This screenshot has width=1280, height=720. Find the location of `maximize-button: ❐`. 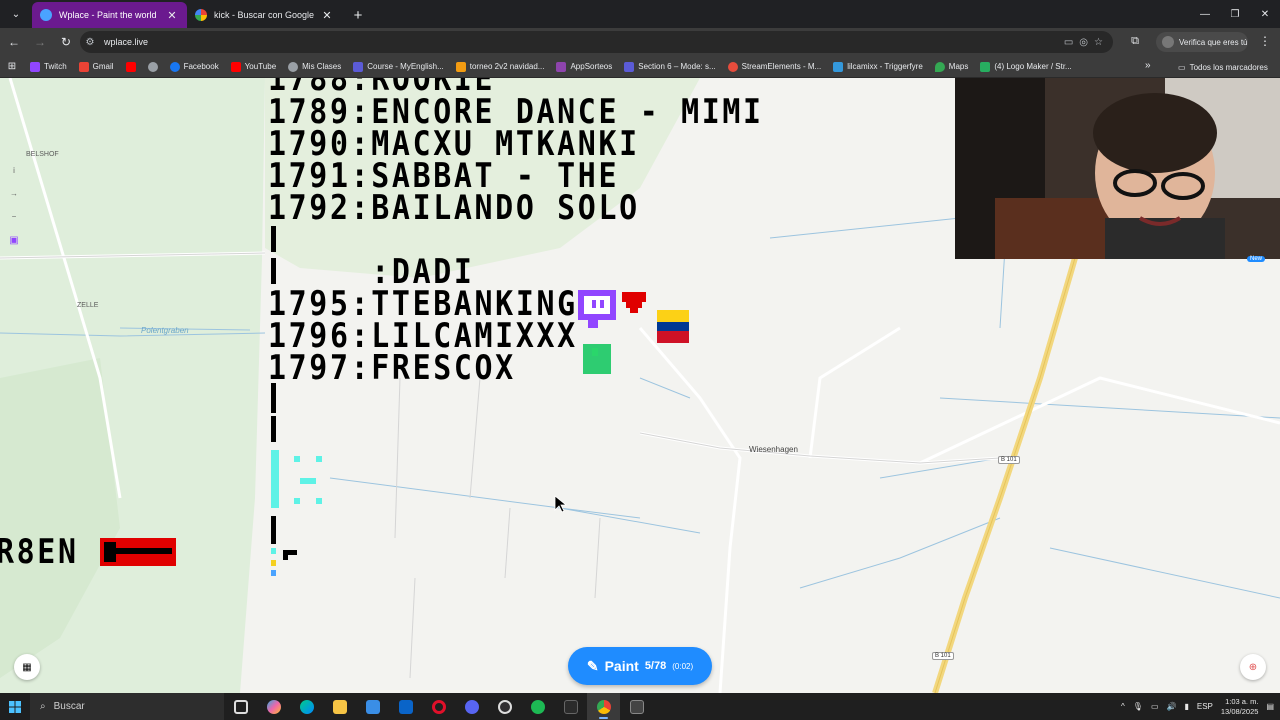

maximize-button: ❐ is located at coordinates (1235, 14).